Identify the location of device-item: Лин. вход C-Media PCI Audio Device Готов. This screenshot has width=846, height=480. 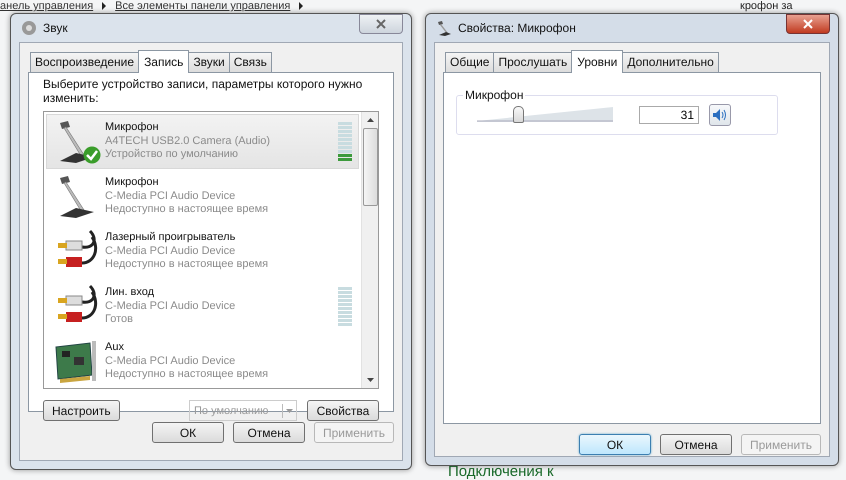
(202, 306).